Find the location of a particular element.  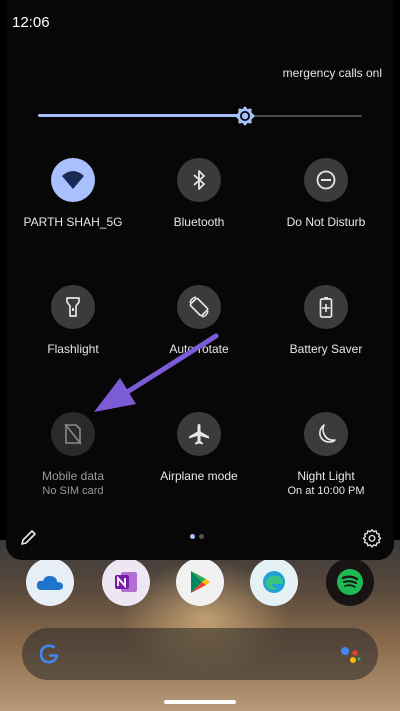

tile-night-light-button is located at coordinates (326, 434).